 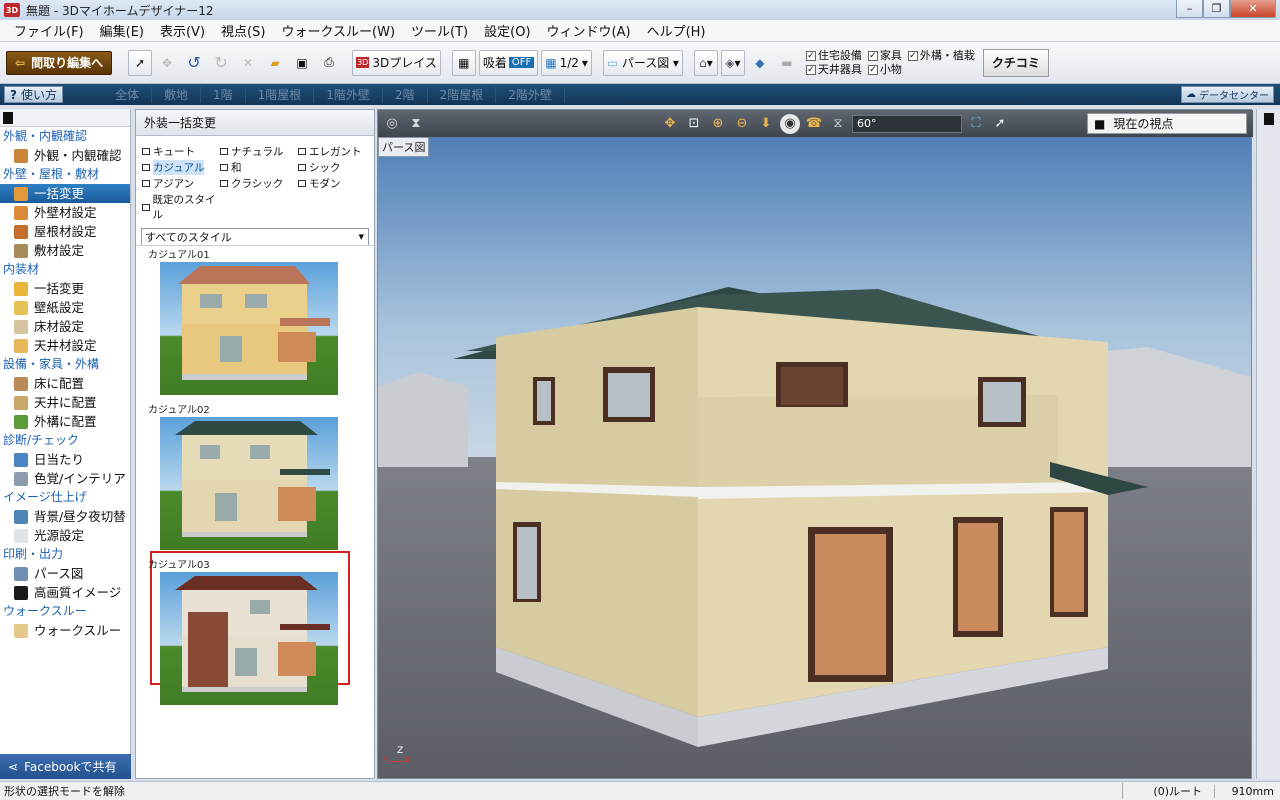 I want to click on tab-2f-roof: 2階屋根, so click(x=462, y=94).